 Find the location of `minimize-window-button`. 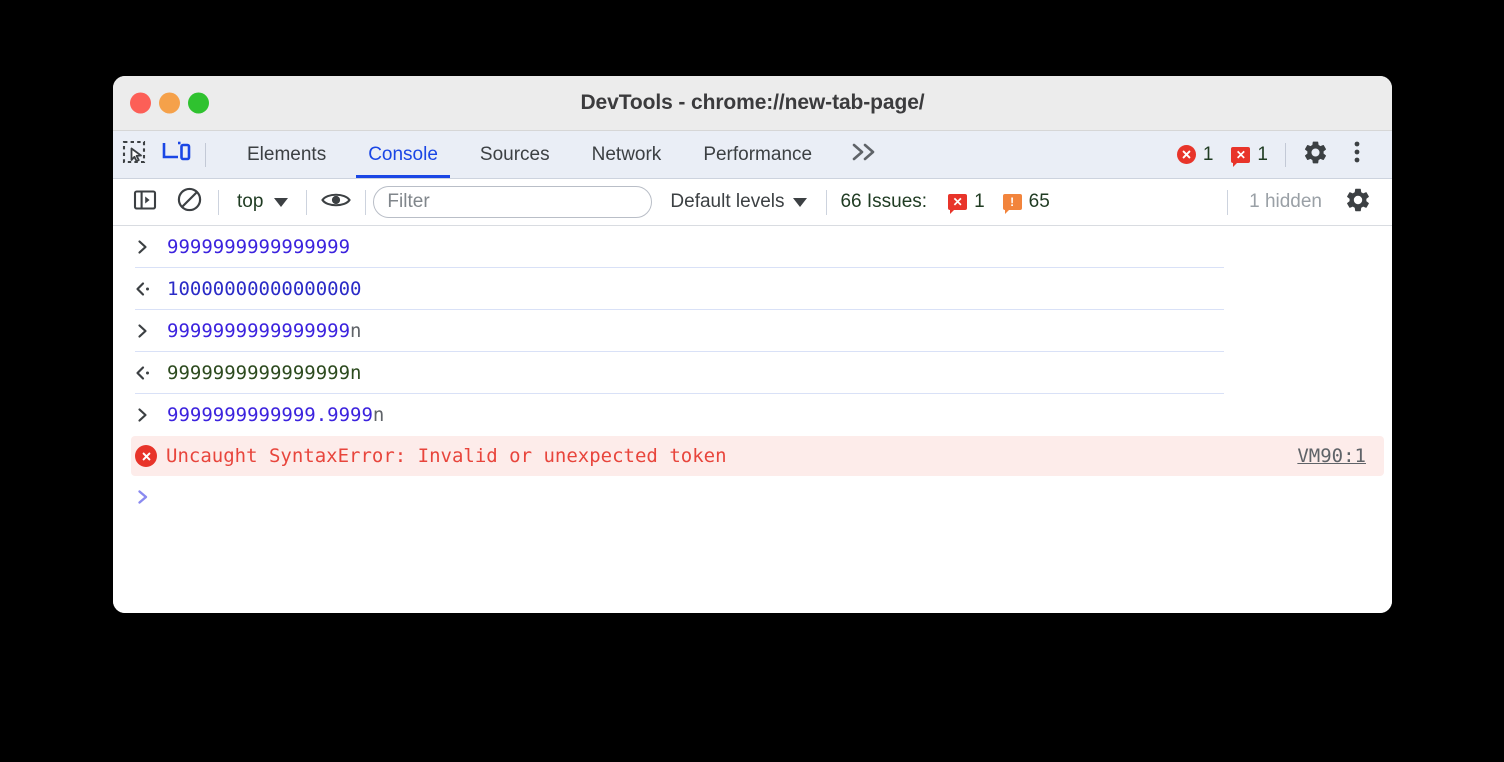

minimize-window-button is located at coordinates (169, 103).